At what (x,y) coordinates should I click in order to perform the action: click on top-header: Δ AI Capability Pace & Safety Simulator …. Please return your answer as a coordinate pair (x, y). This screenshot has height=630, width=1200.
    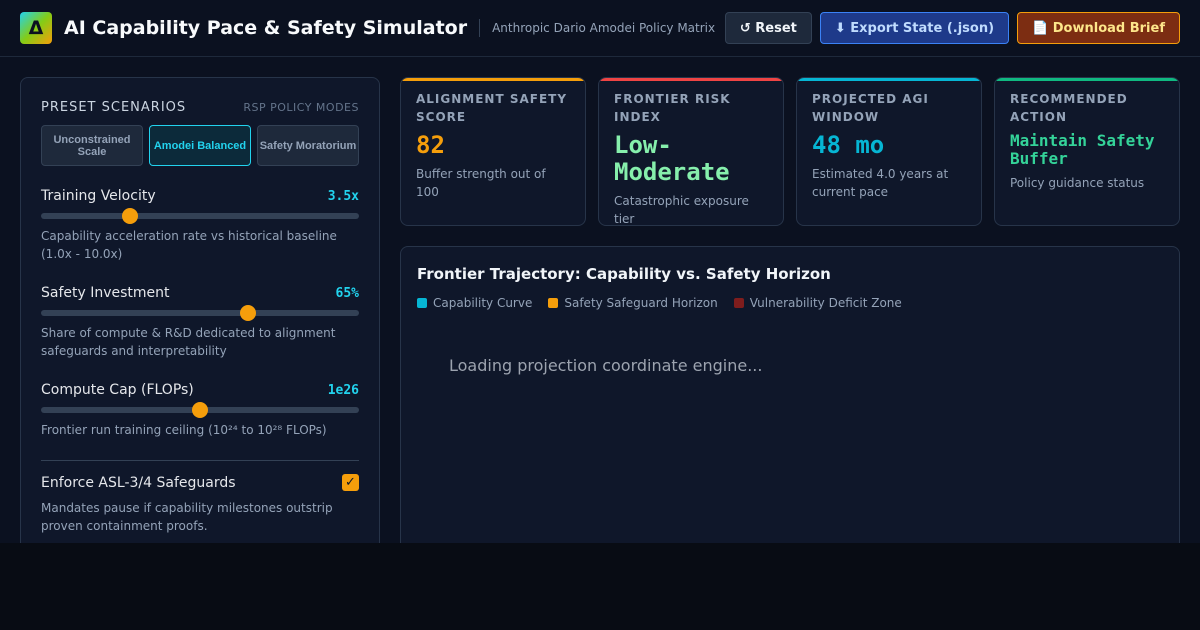
    Looking at the image, I should click on (600, 28).